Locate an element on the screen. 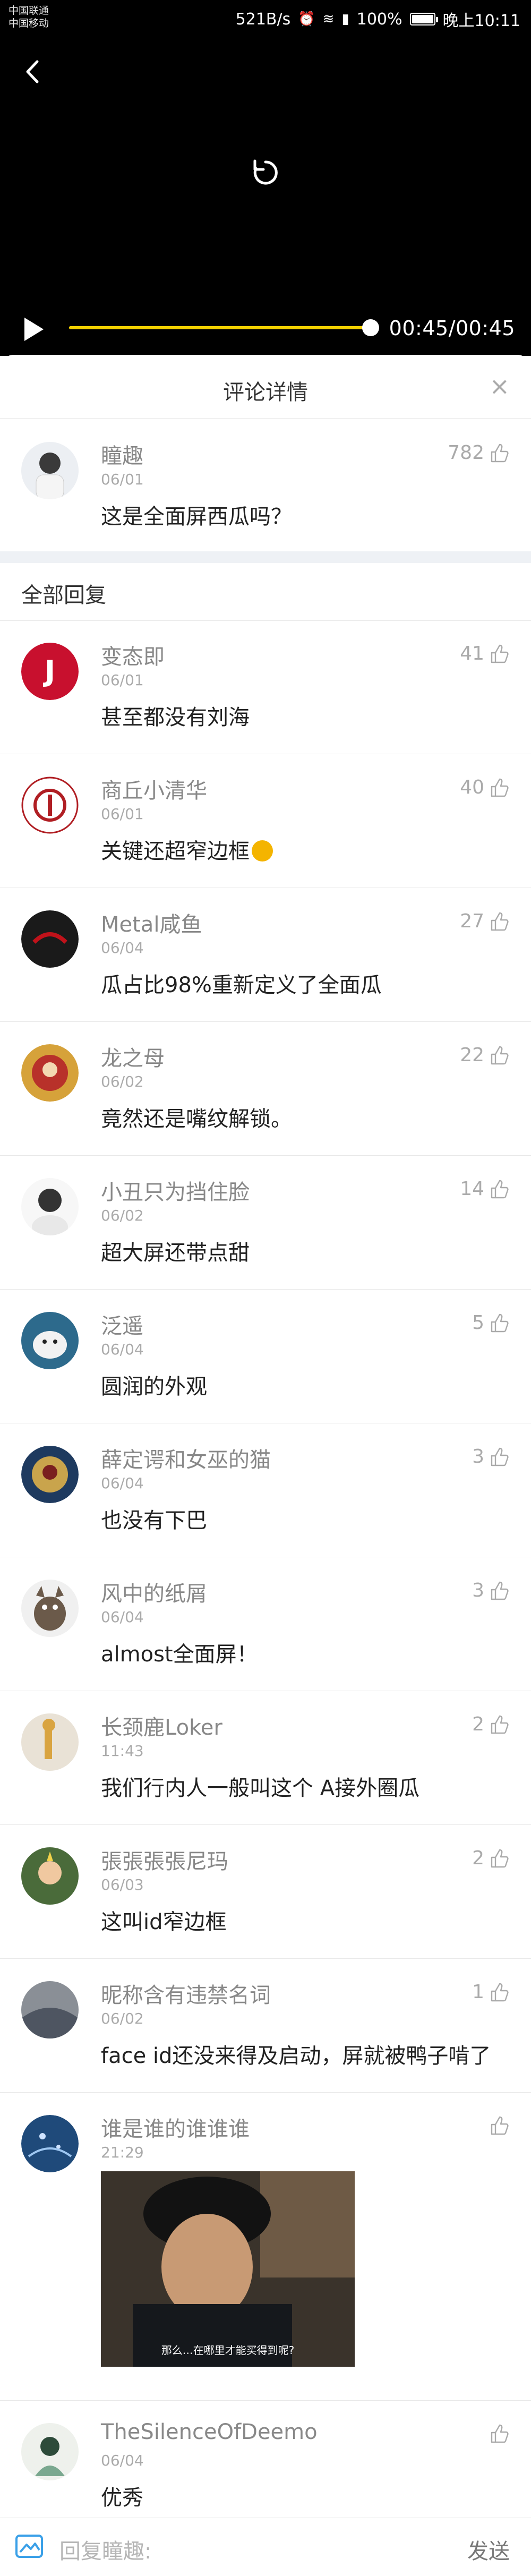 This screenshot has width=531, height=2576. like-button: 782 is located at coordinates (479, 453).